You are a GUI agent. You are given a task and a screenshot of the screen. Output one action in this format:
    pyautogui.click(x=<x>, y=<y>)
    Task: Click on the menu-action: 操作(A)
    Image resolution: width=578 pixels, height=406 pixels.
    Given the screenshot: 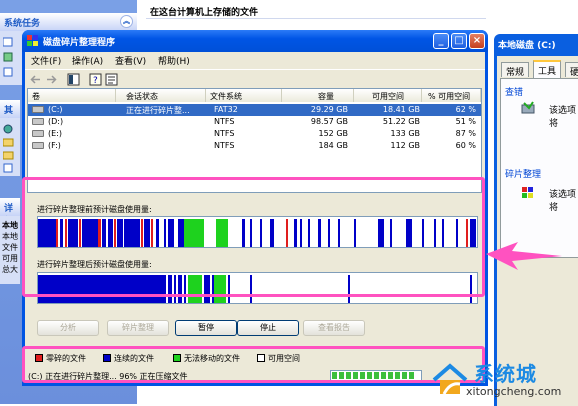 What is the action you would take?
    pyautogui.click(x=87, y=60)
    